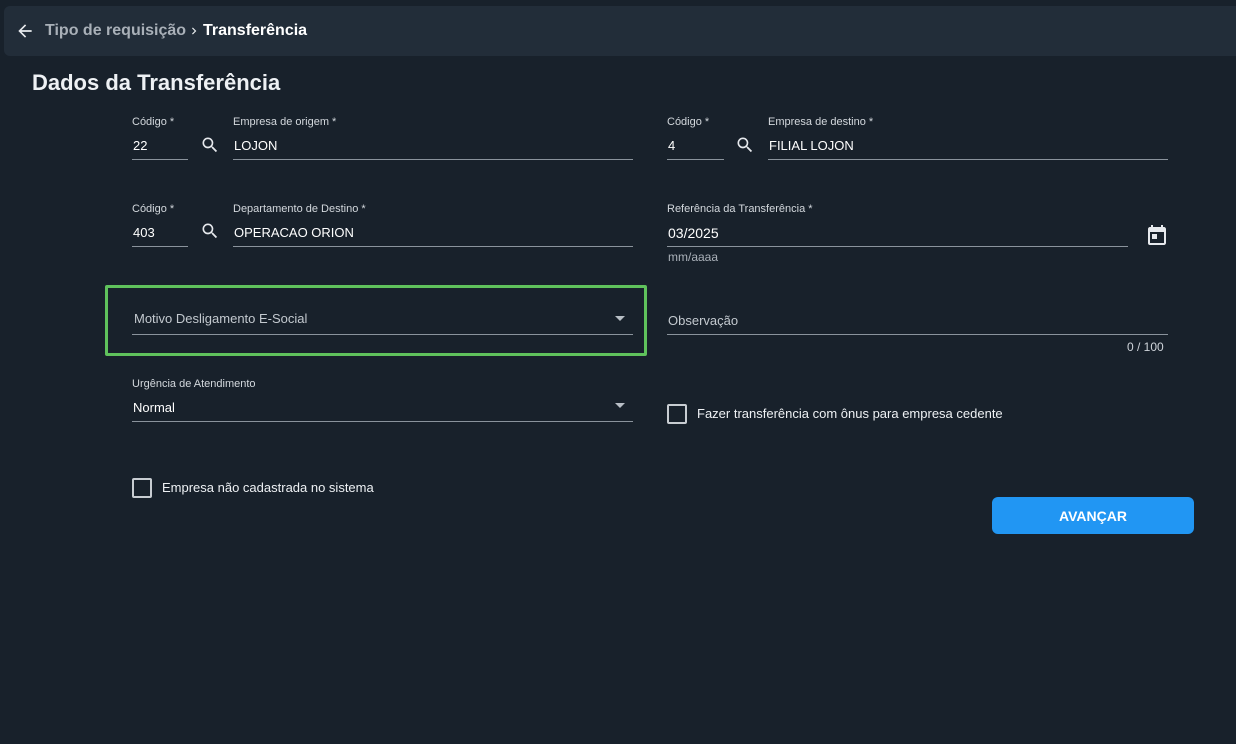  I want to click on department-code-underline, so click(160, 246).